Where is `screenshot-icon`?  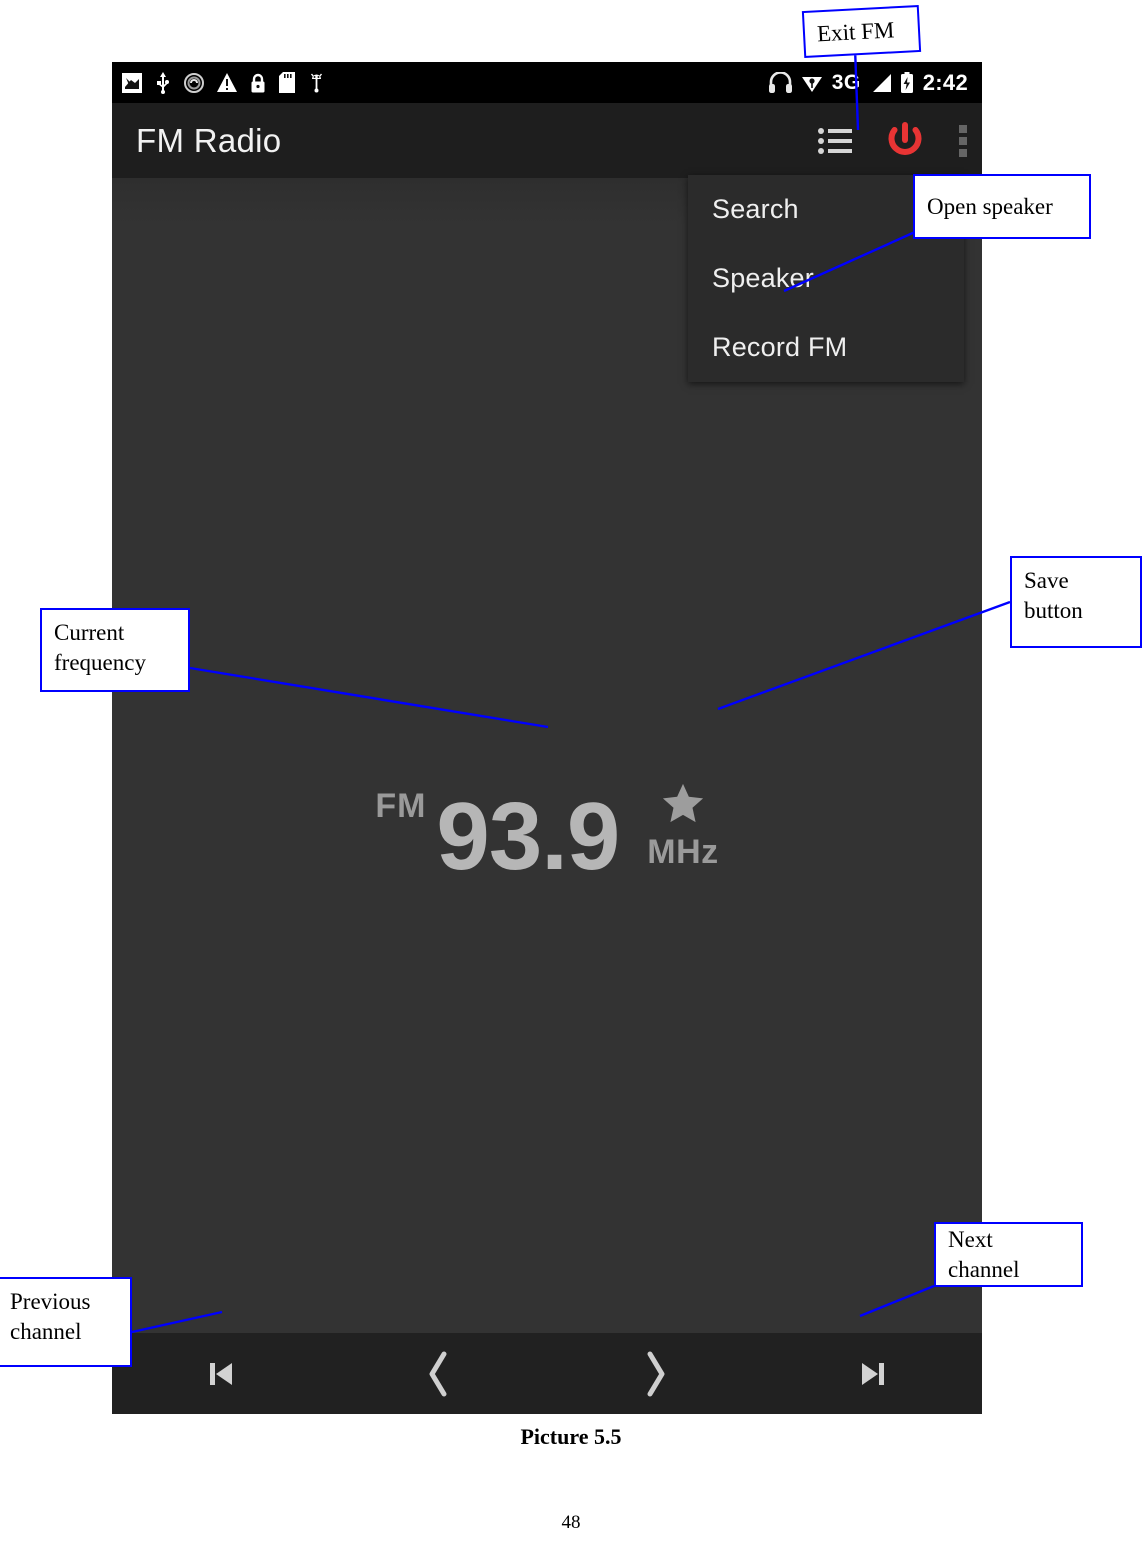 screenshot-icon is located at coordinates (132, 82).